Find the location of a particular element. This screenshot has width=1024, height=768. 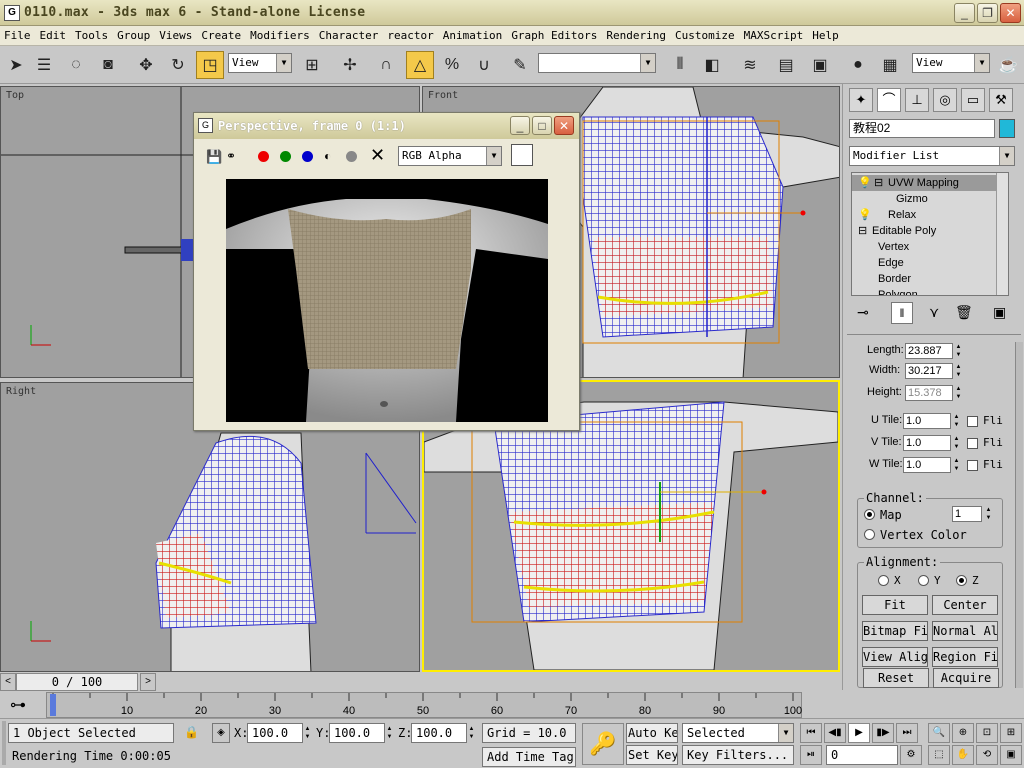

length-spinner: 23.887 is located at coordinates (929, 351).